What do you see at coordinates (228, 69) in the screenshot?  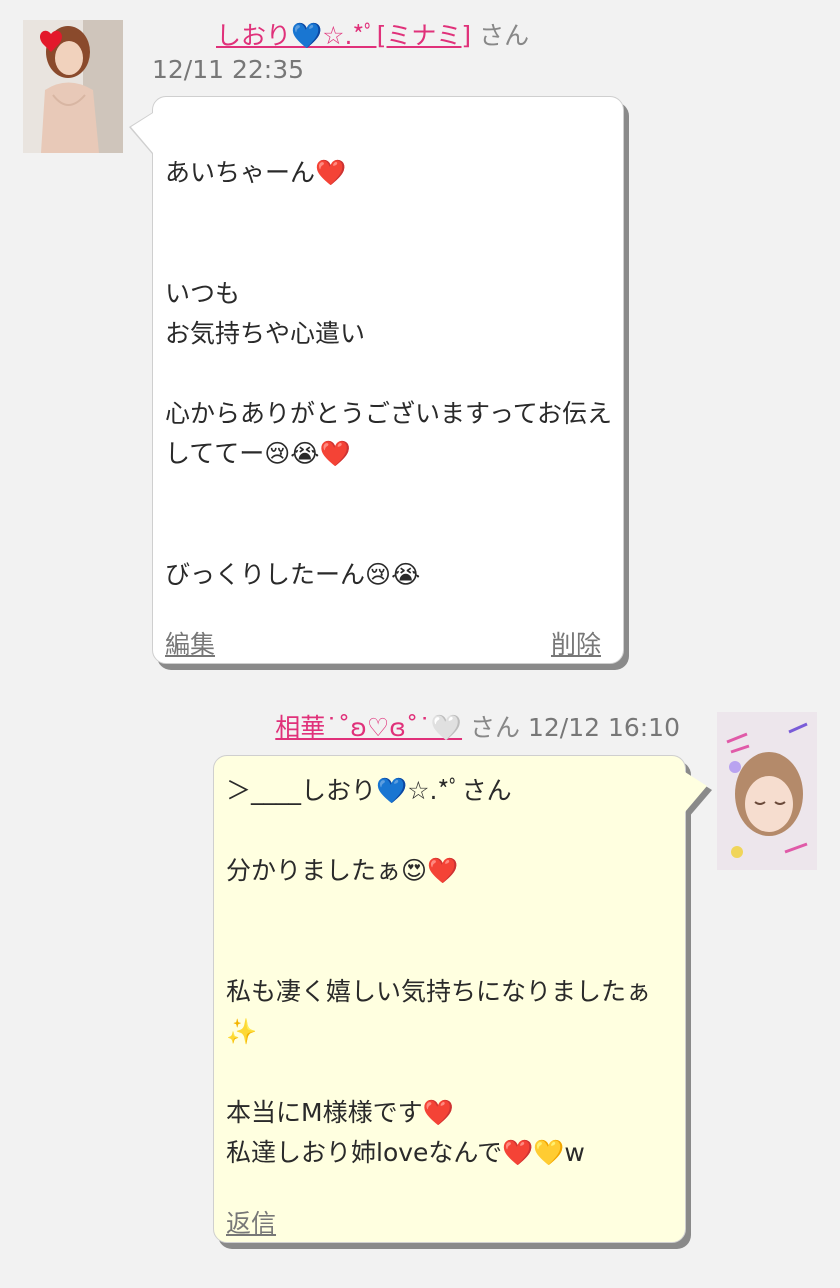 I see `message-timestamp: 12/11 22:35` at bounding box center [228, 69].